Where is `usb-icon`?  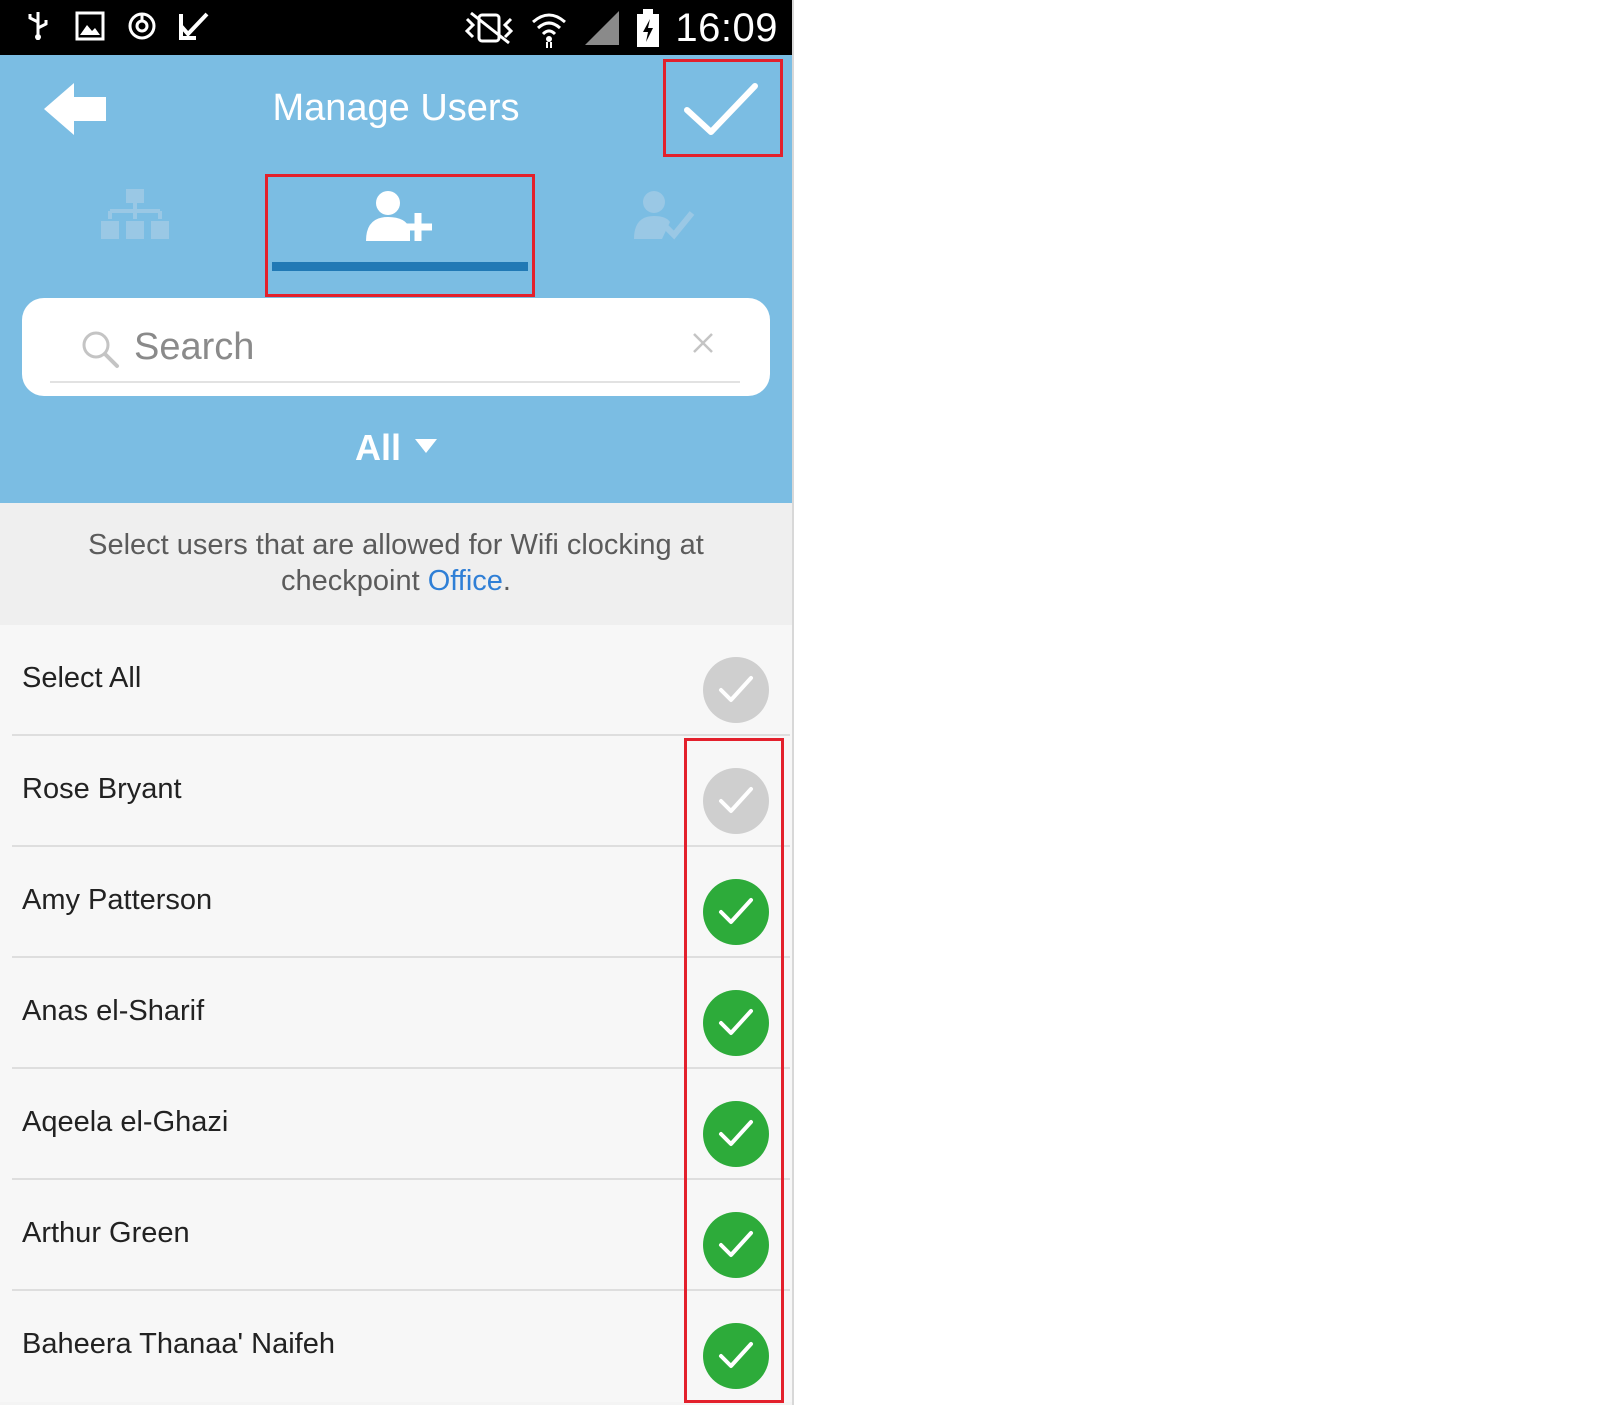
usb-icon is located at coordinates (38, 26).